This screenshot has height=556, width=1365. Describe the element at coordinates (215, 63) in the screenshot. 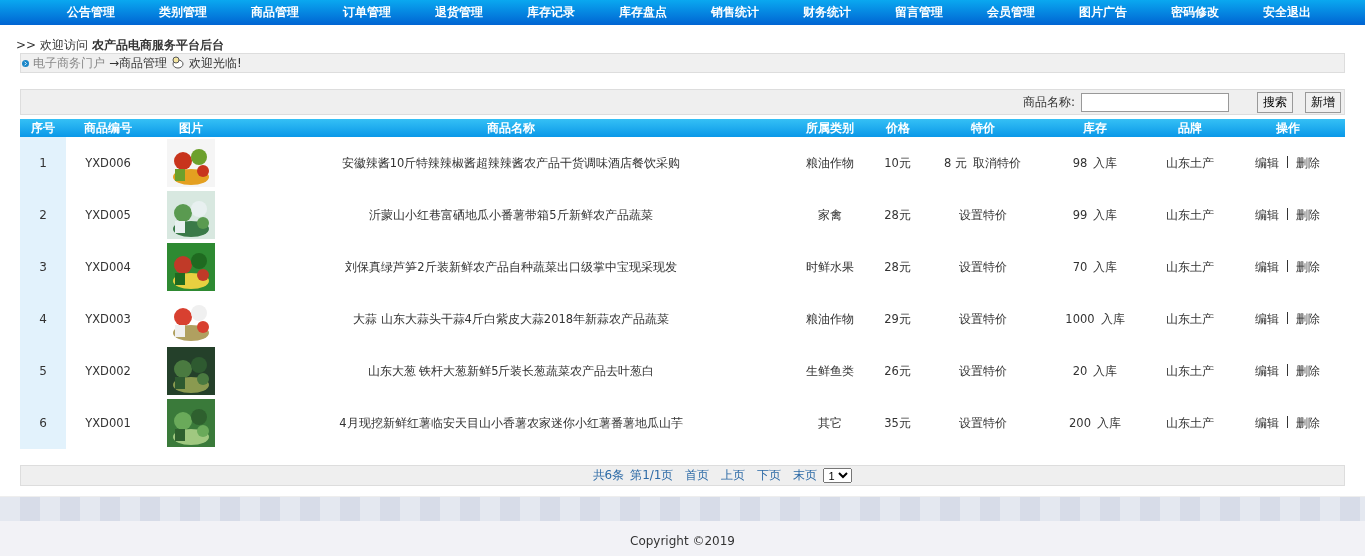

I see `greeting-text: 欢迎光临!` at that location.